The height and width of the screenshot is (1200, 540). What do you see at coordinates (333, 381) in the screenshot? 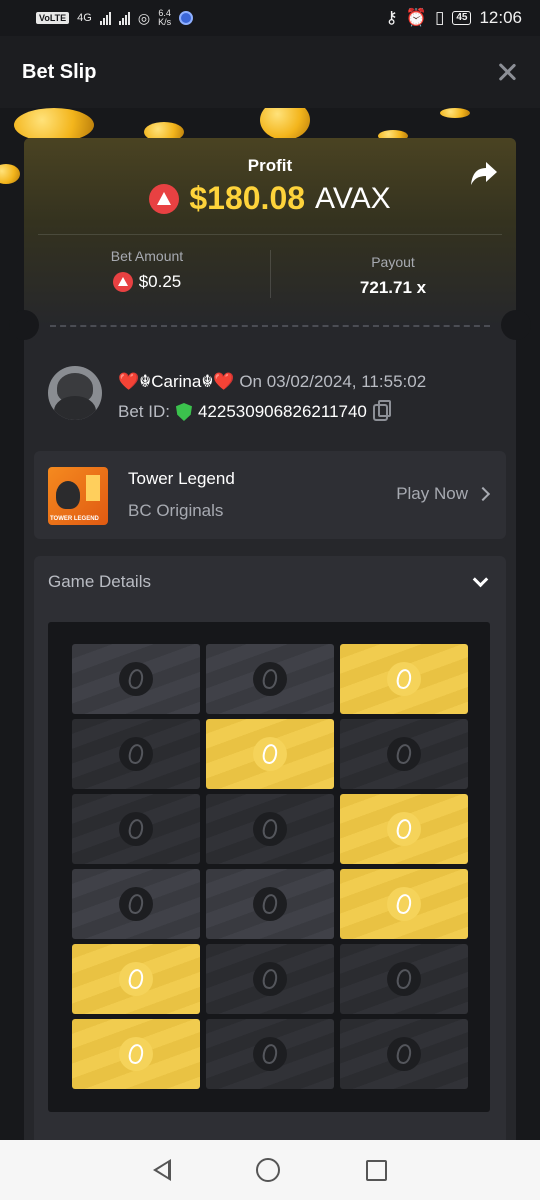
I see `bet-date: On 03/02/2024, 11:55:02` at bounding box center [333, 381].